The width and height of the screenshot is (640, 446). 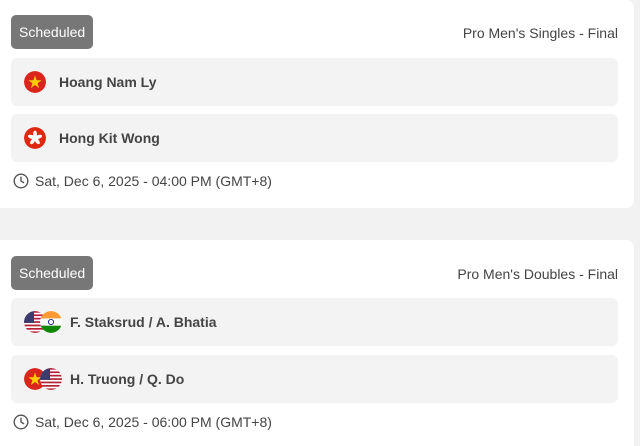 I want to click on event-title: Pro Men's Singles - Final, so click(x=540, y=33).